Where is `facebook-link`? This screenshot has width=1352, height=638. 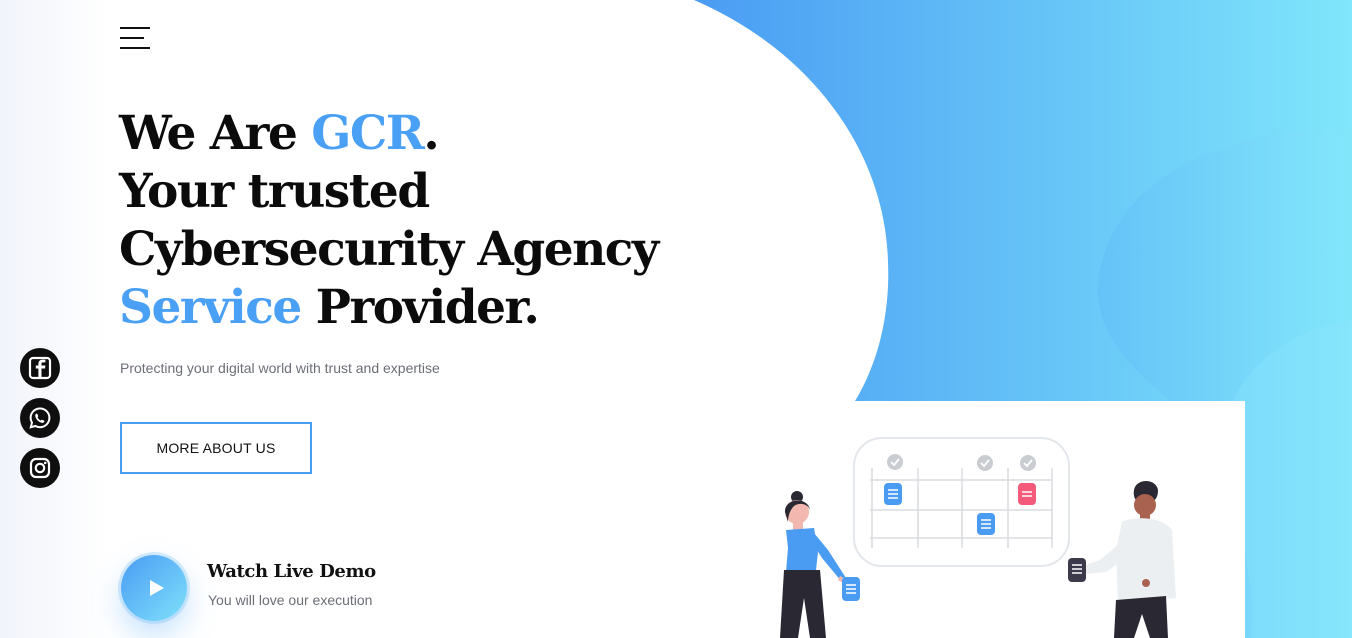
facebook-link is located at coordinates (40, 368).